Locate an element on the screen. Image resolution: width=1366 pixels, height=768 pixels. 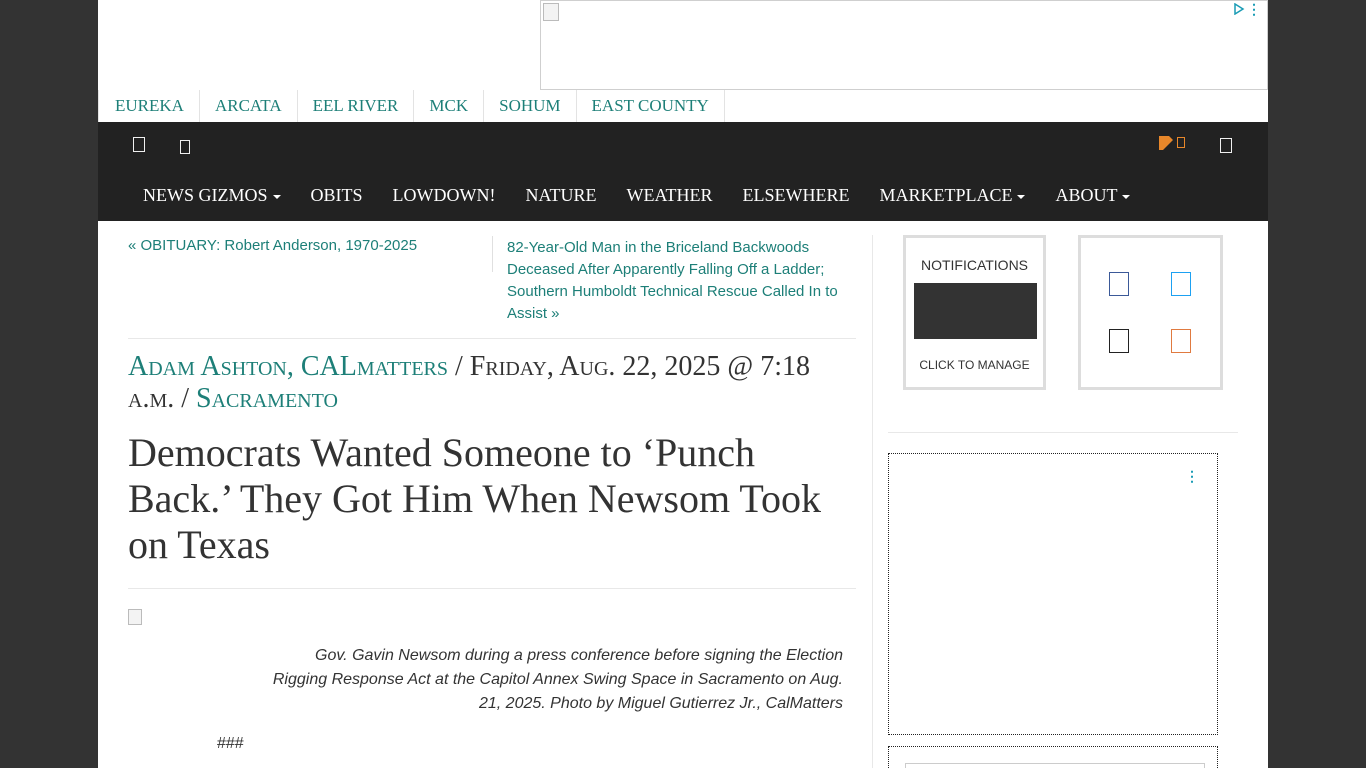
previous-article-link: « OBITUARY: Robert Anderson, 1970-2025 is located at coordinates (272, 245).